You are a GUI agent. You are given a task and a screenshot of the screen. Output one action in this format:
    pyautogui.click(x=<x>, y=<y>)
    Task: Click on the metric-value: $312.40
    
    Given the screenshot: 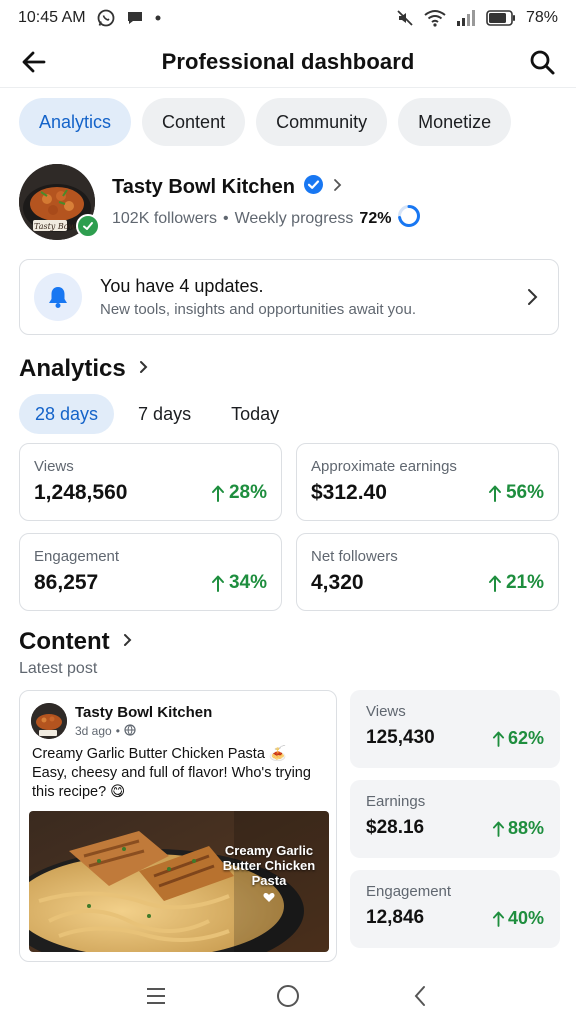 What is the action you would take?
    pyautogui.click(x=349, y=492)
    